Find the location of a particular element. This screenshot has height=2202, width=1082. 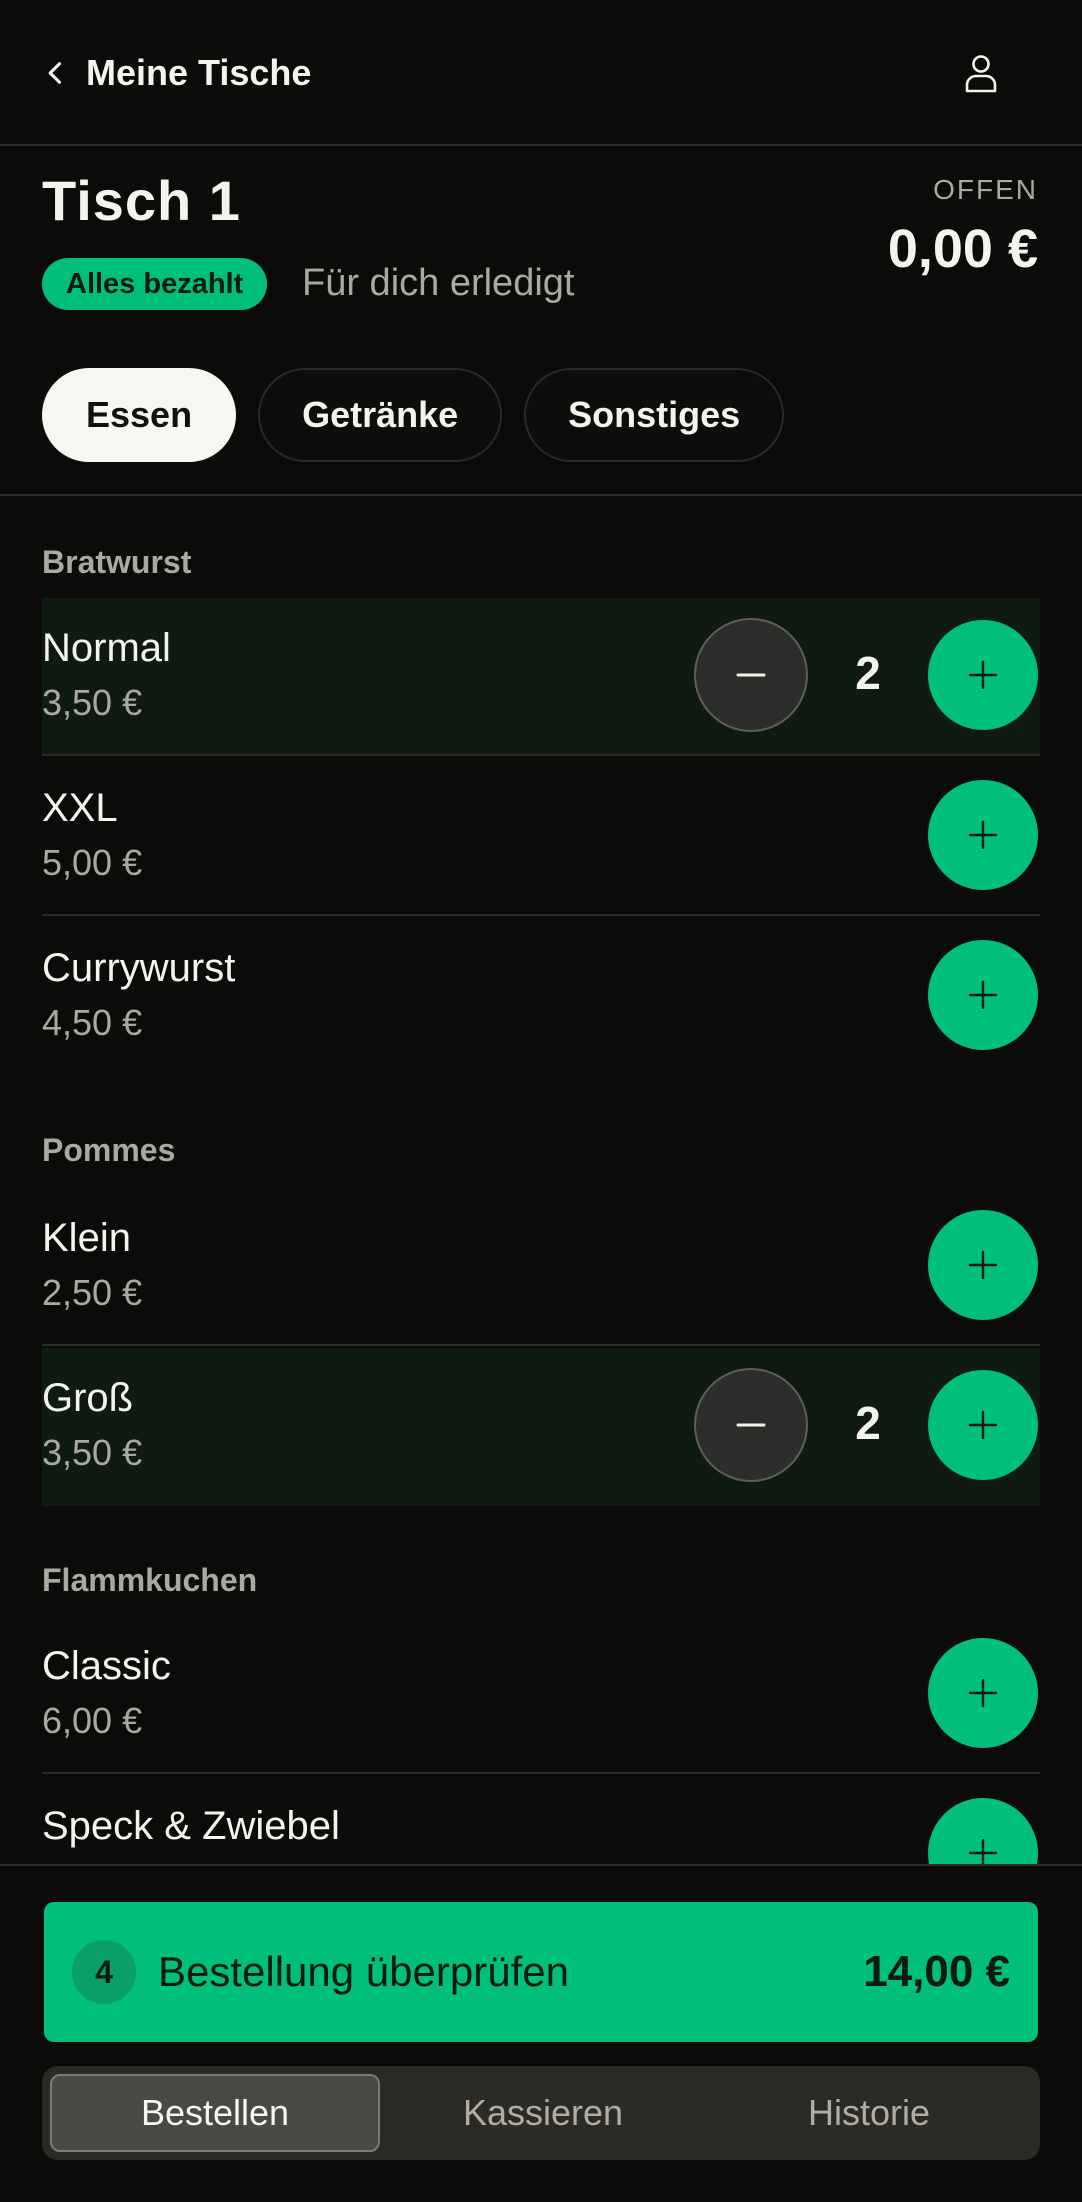

item-name: Groß is located at coordinates (88, 1398).